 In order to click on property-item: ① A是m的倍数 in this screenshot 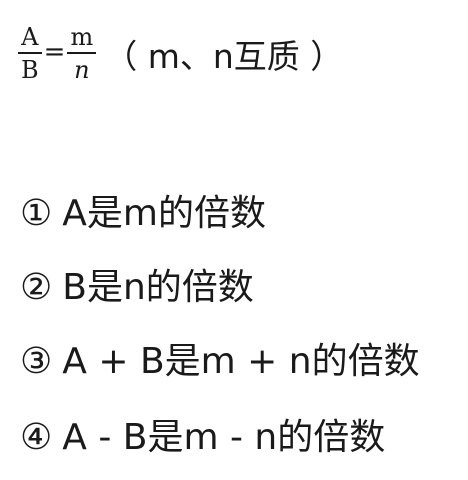, I will do `click(143, 214)`.